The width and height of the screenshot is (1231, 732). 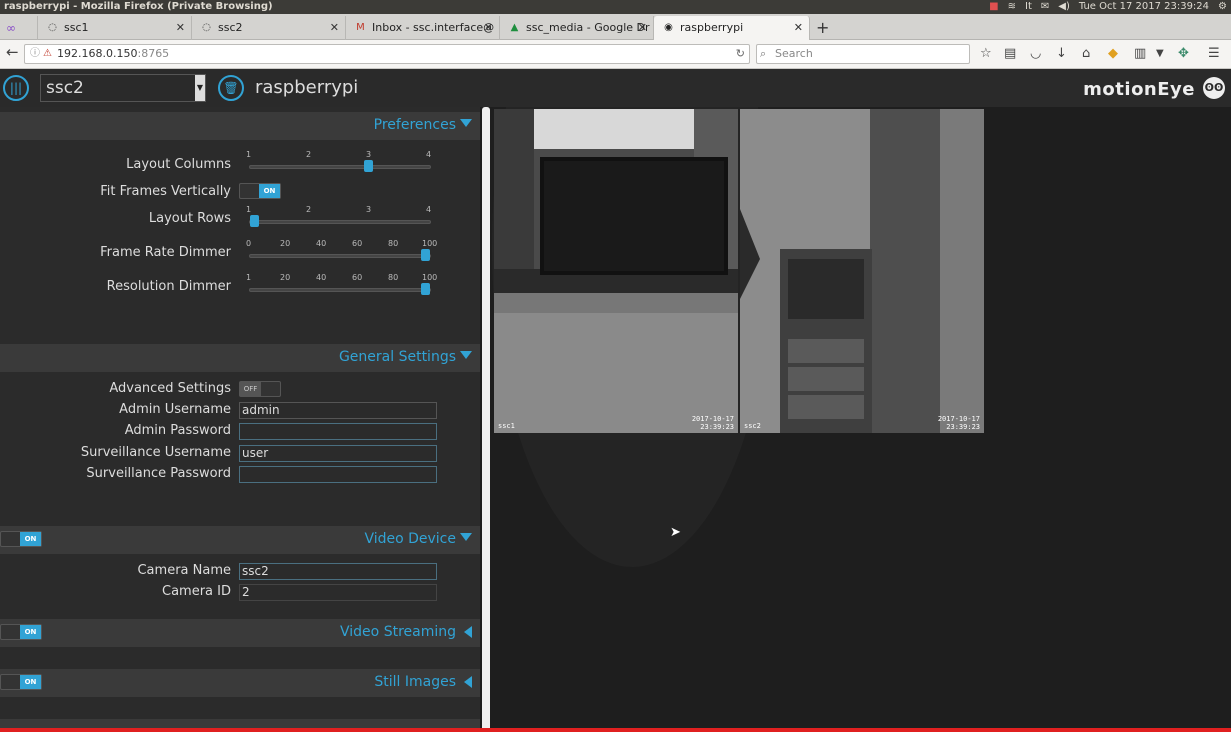 I want to click on still-images-toggle: ON, so click(x=21, y=682).